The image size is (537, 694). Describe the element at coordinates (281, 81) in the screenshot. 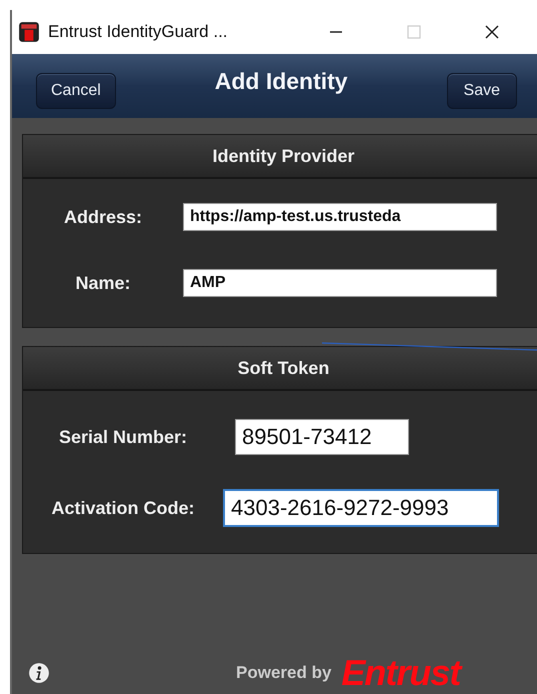

I see `screen-title: Add Identity` at that location.